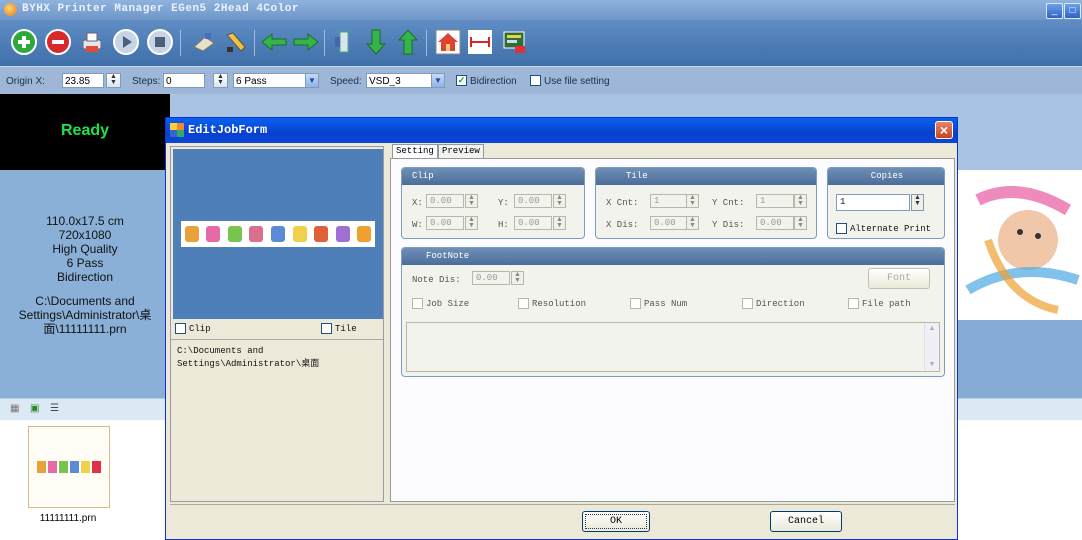  I want to click on note-dis-label: Note Dis:, so click(436, 280).